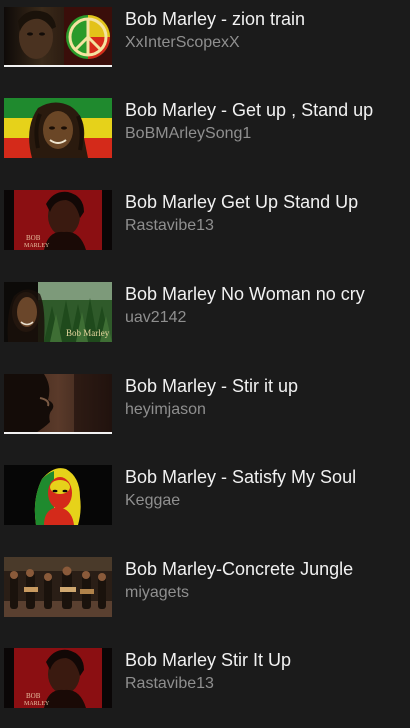 Image resolution: width=410 pixels, height=728 pixels. What do you see at coordinates (266, 386) in the screenshot?
I see `video-title: Bob Marley - Stir it up` at bounding box center [266, 386].